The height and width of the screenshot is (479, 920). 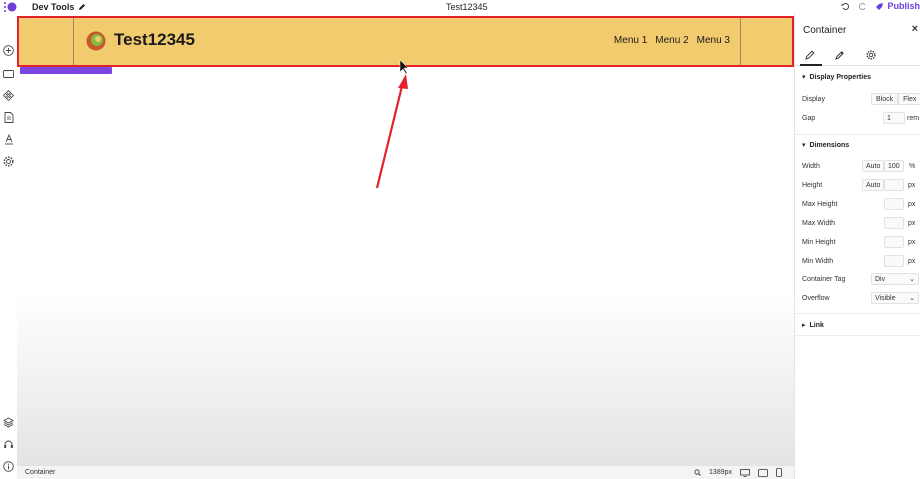 What do you see at coordinates (894, 118) in the screenshot?
I see `gap-input: 1` at bounding box center [894, 118].